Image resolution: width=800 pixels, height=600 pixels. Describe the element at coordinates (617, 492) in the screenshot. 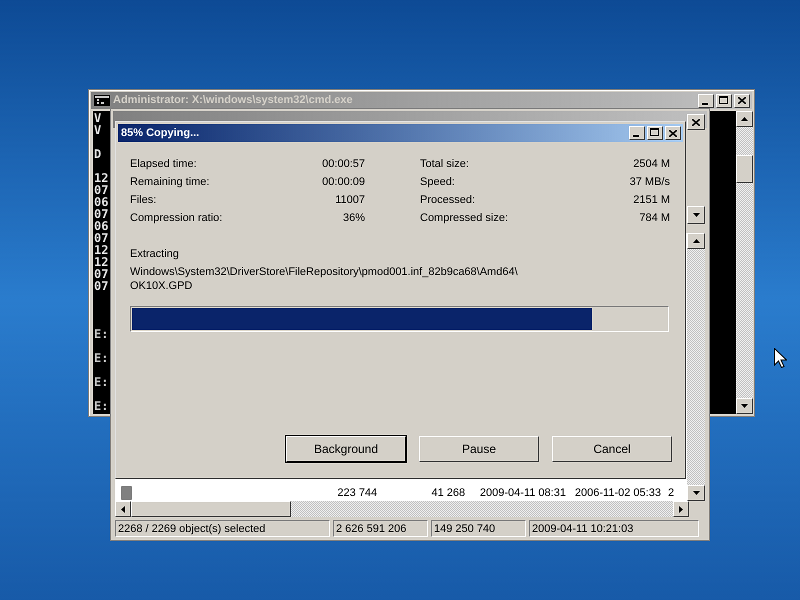

I see `table-cell: 2006-11-02 05:33` at that location.